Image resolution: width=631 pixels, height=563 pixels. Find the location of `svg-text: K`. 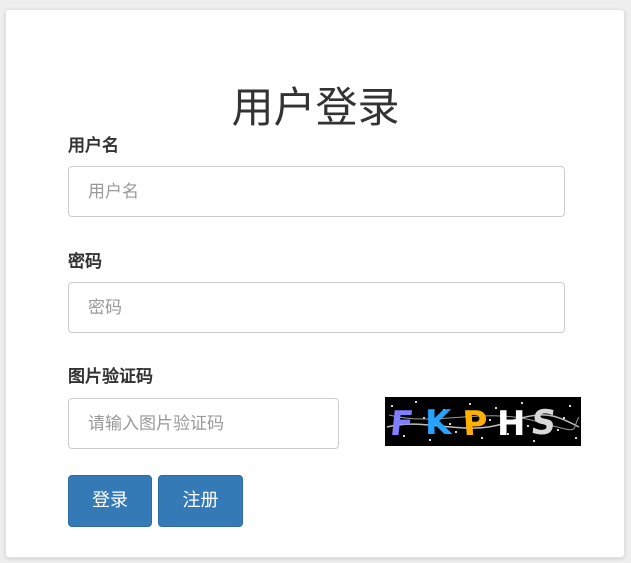

svg-text: K is located at coordinates (439, 423).